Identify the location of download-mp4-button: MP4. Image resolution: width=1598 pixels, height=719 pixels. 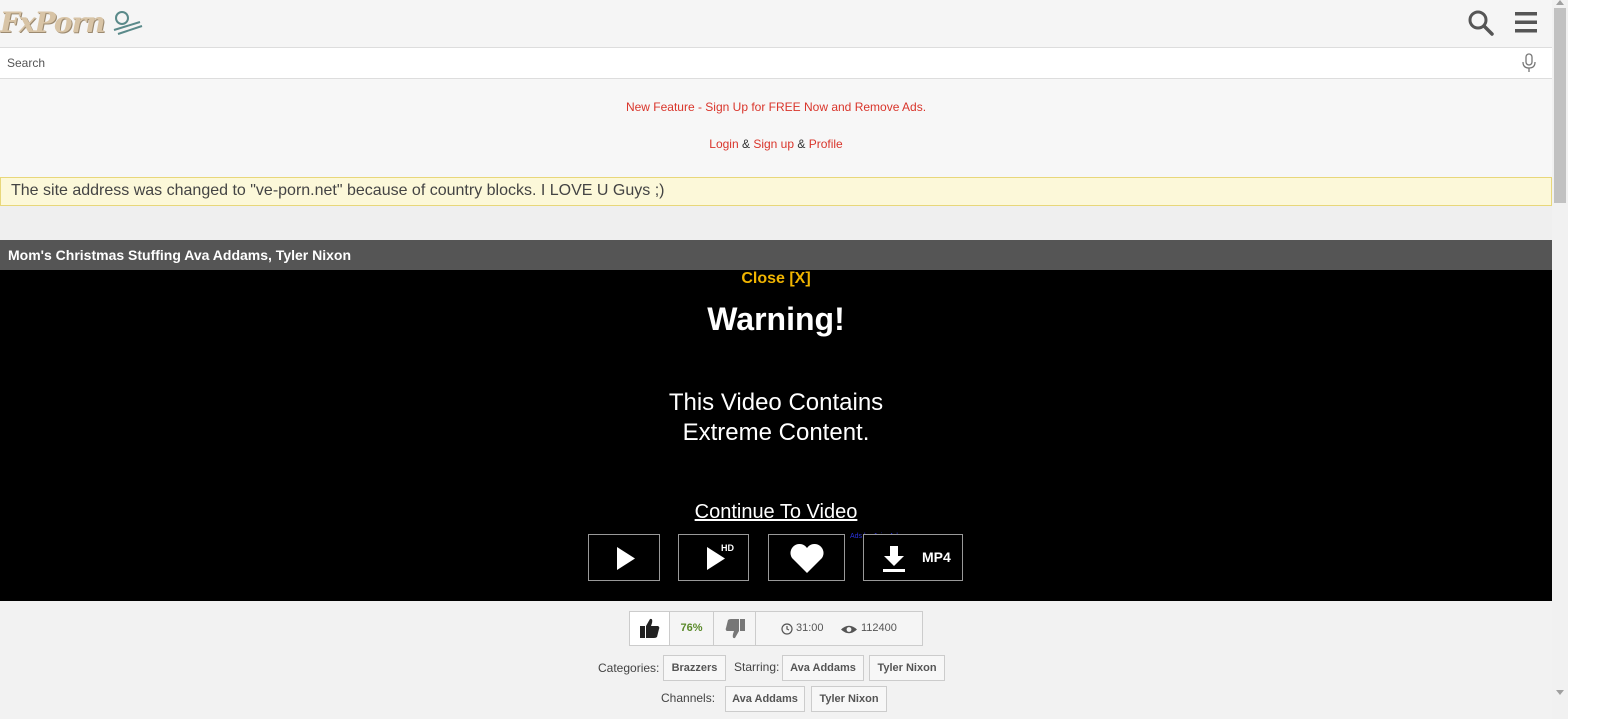
(913, 557).